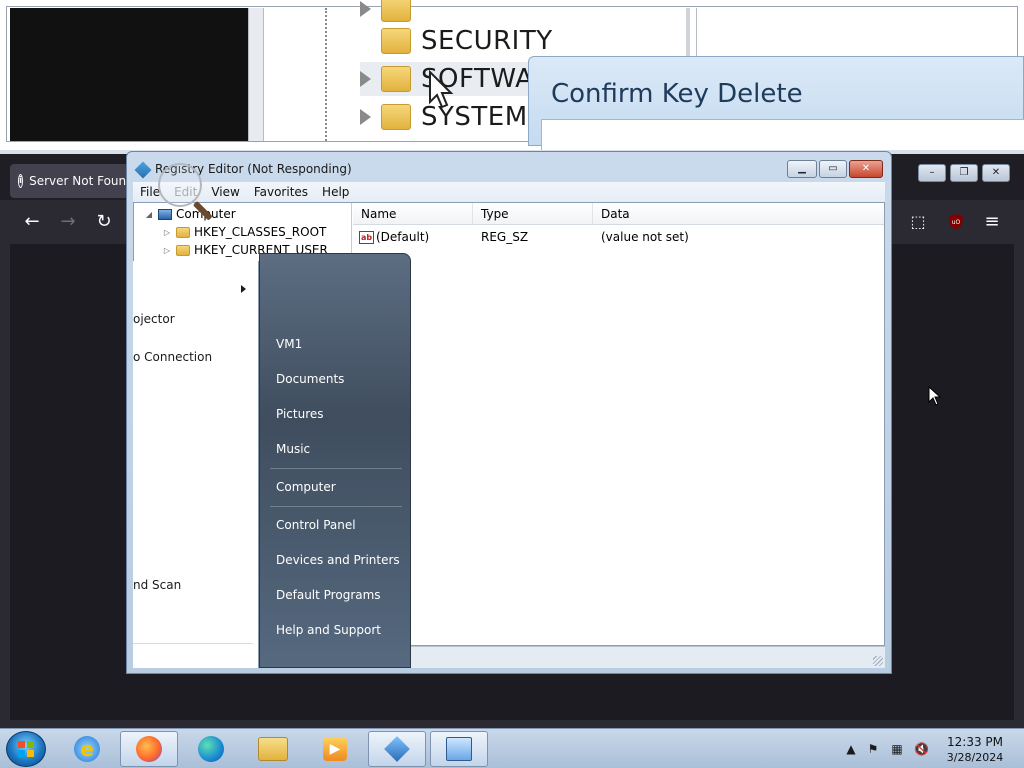  Describe the element at coordinates (897, 749) in the screenshot. I see `network-icon: ▦` at that location.